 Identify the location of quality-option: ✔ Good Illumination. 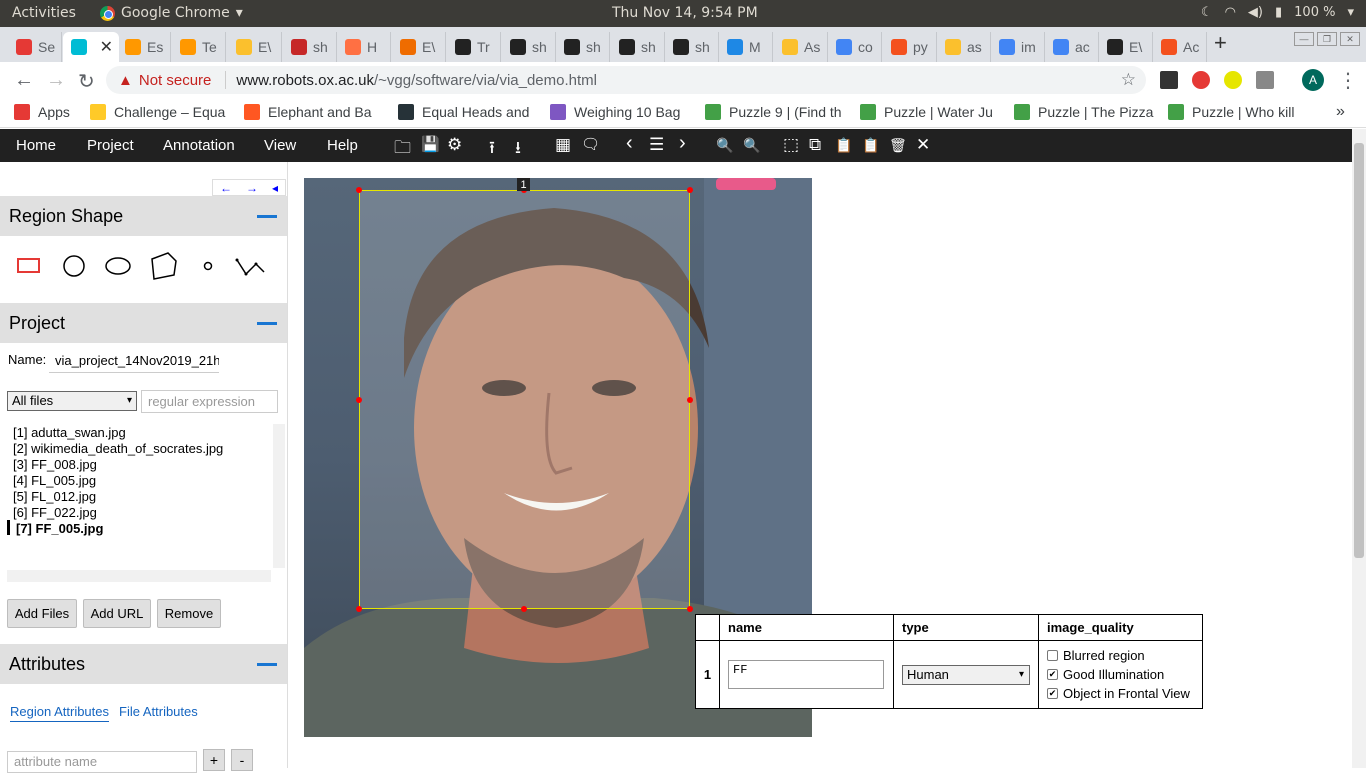
(1120, 674).